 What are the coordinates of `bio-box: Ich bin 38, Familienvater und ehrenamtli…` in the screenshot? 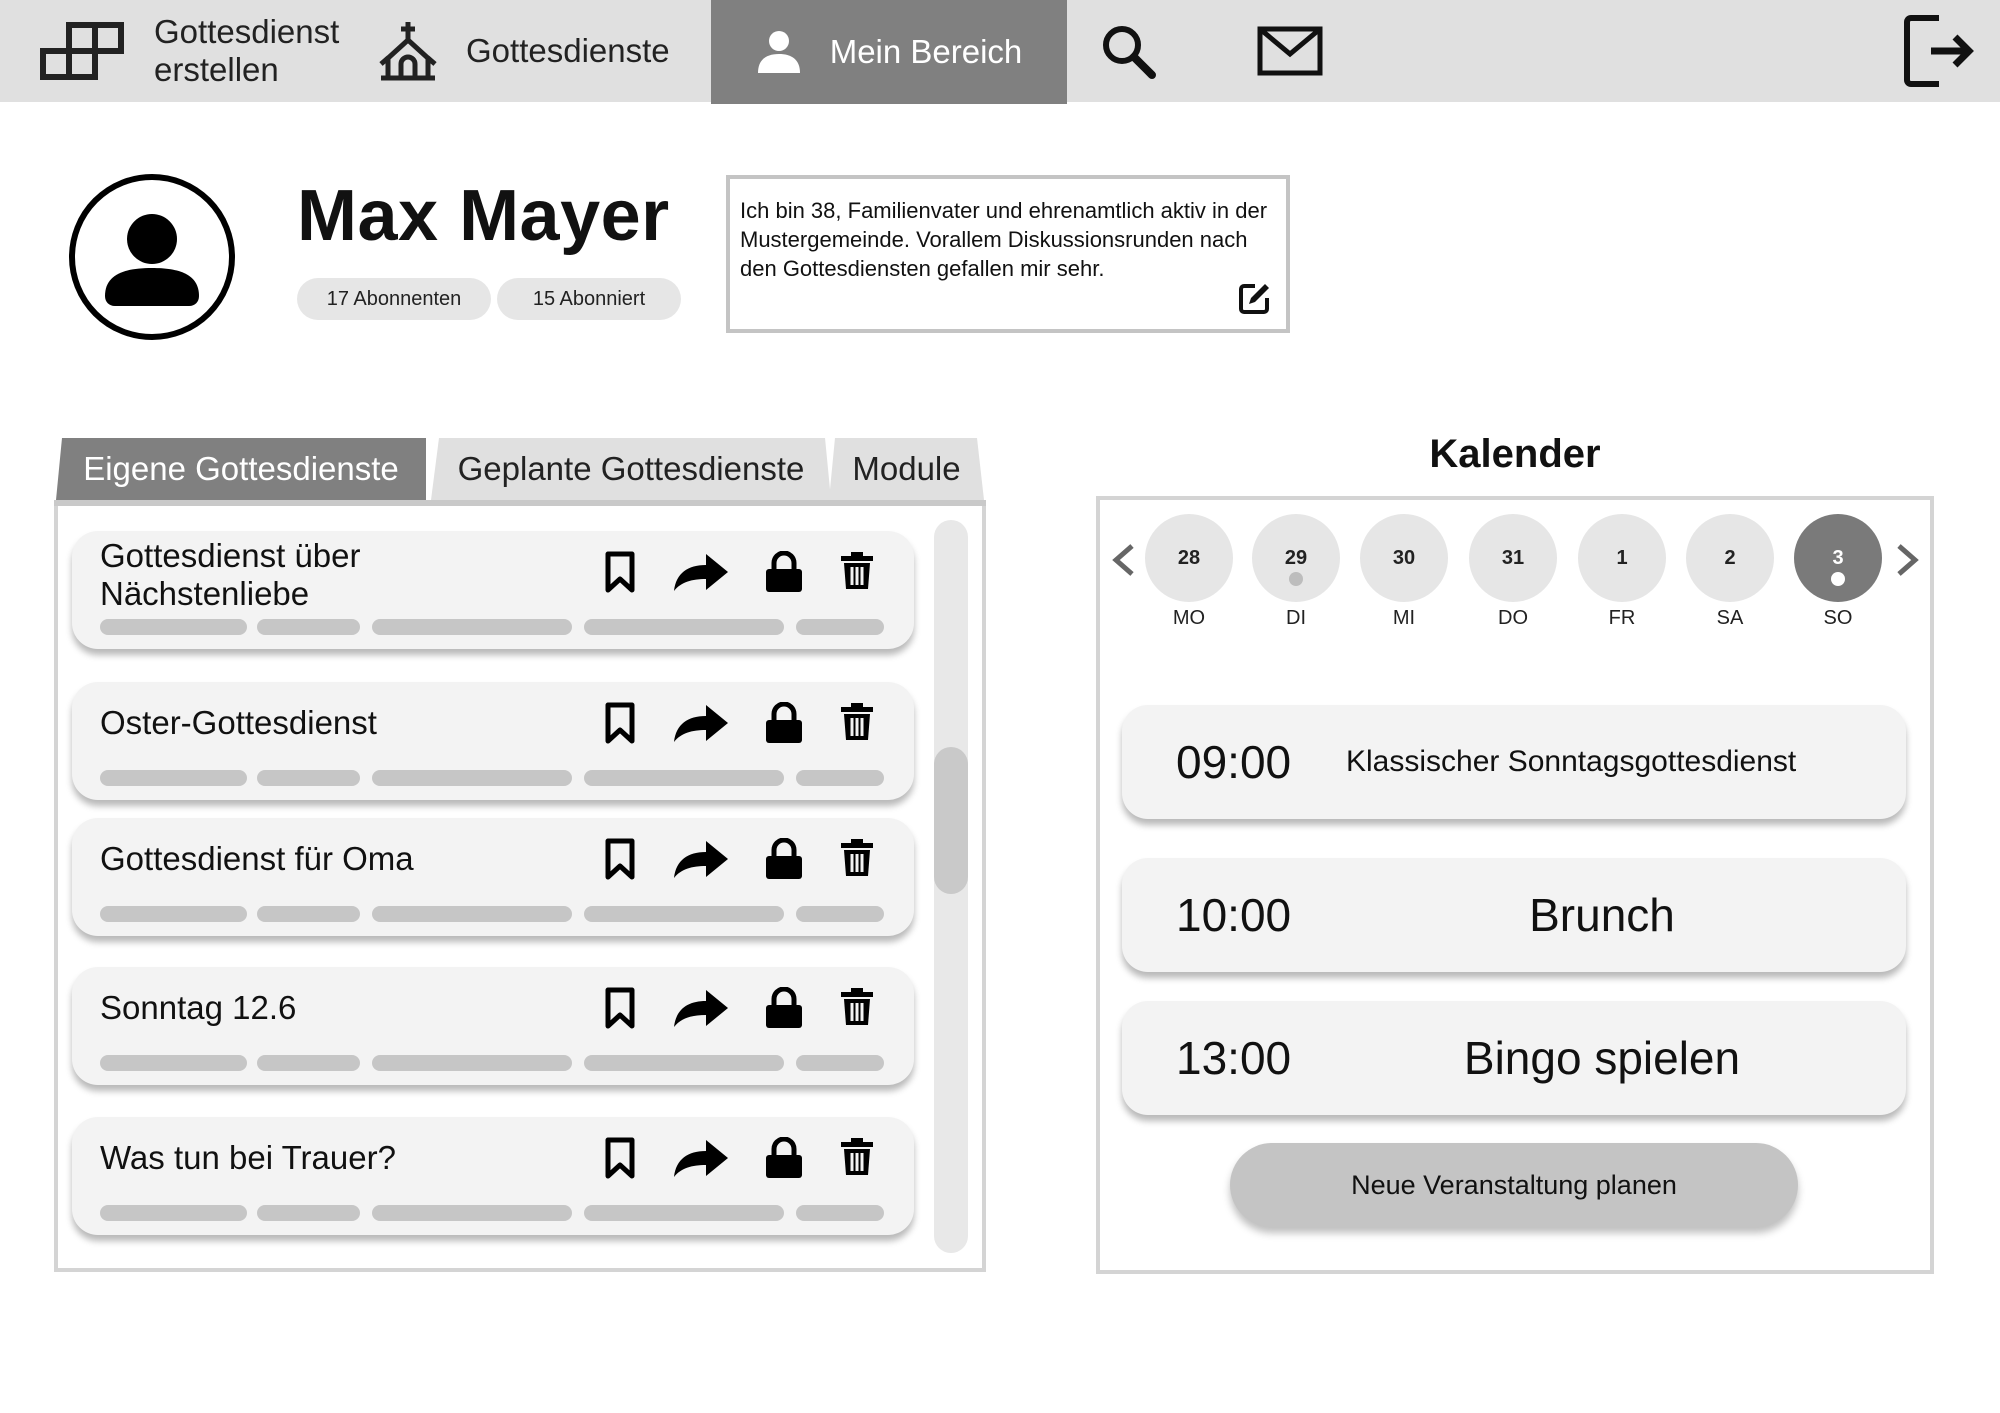 It's located at (1008, 254).